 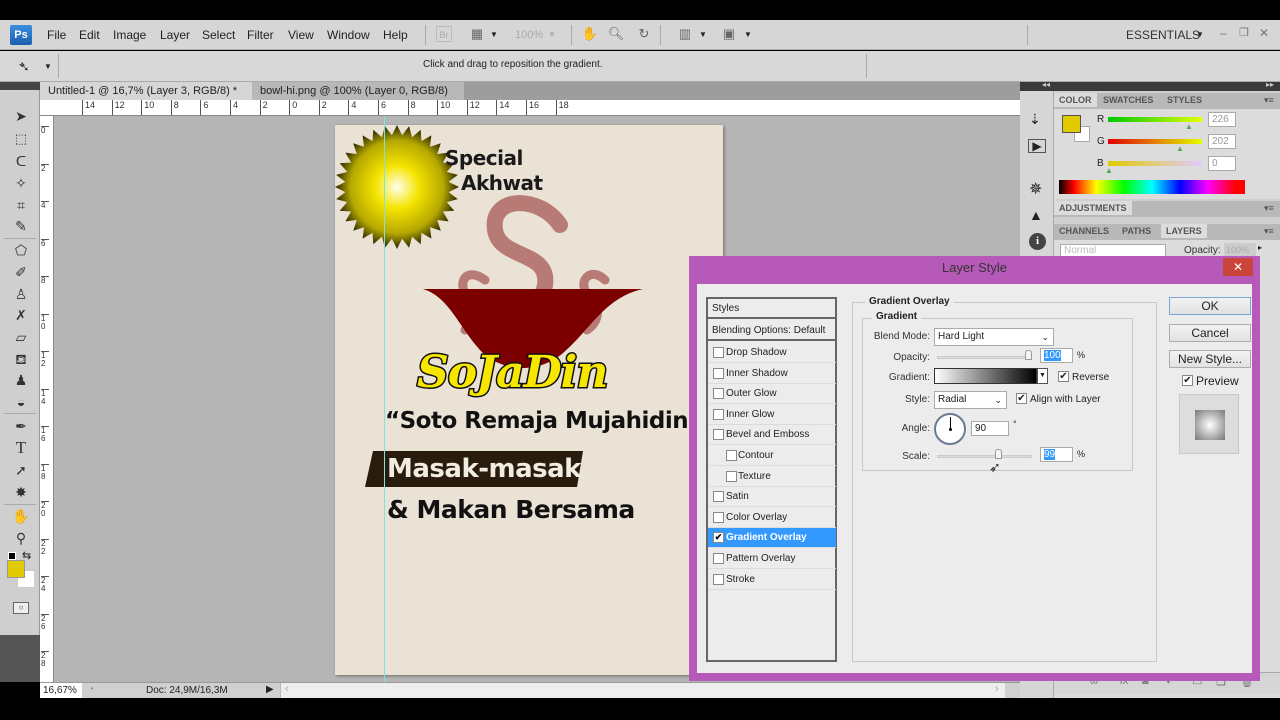 What do you see at coordinates (772, 497) in the screenshot?
I see `effect-item-satin: Satin` at bounding box center [772, 497].